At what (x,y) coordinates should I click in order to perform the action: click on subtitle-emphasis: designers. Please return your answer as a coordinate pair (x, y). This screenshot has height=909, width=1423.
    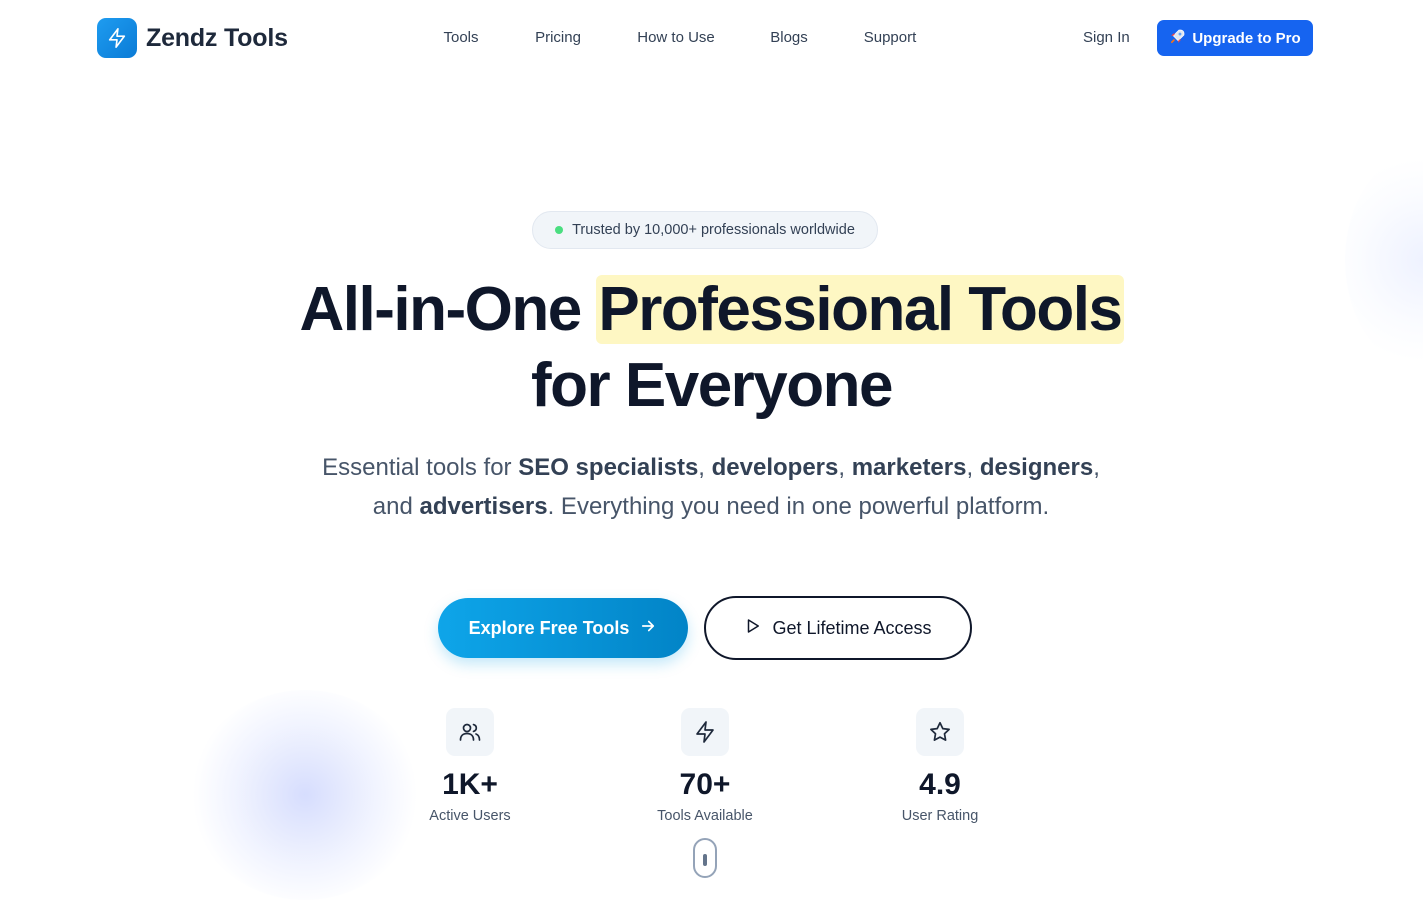
    Looking at the image, I should click on (1036, 467).